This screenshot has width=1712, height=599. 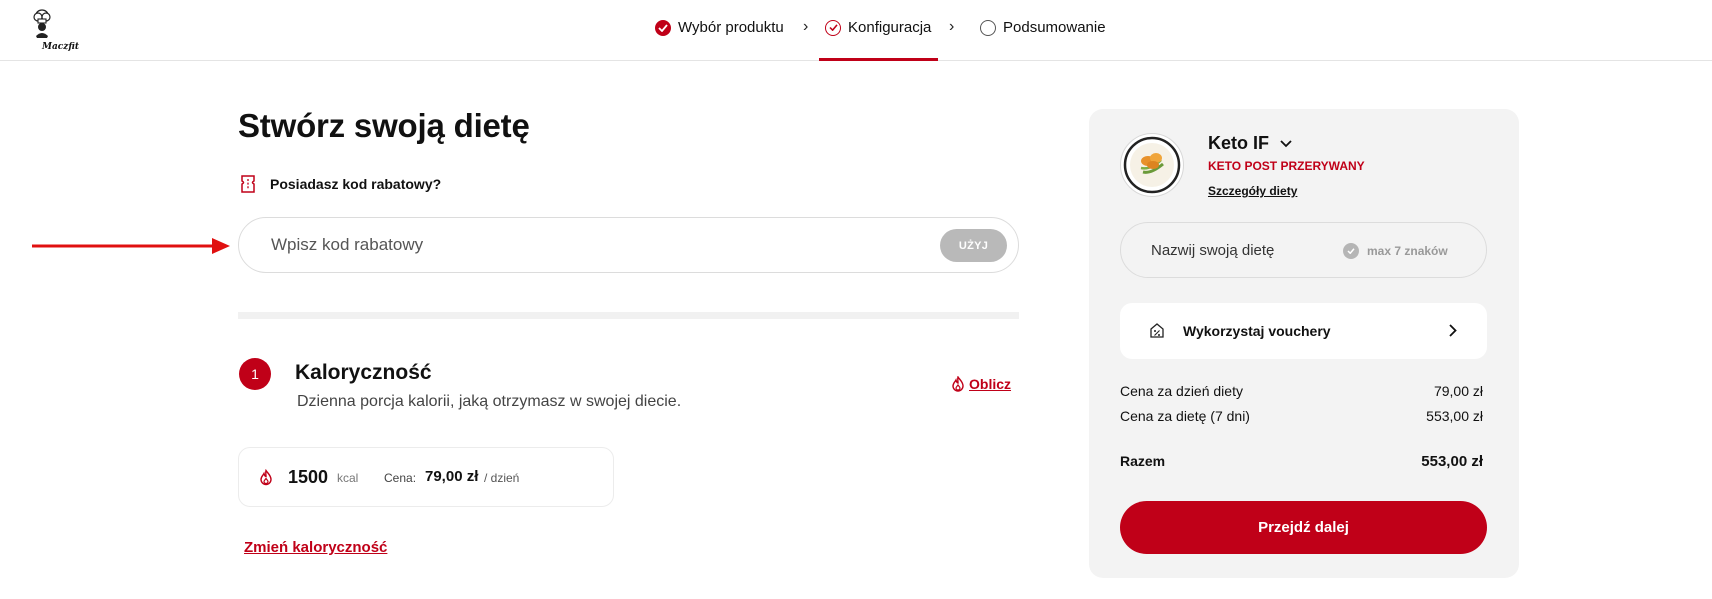 What do you see at coordinates (731, 27) in the screenshot?
I see `step-label: Wybór produktu` at bounding box center [731, 27].